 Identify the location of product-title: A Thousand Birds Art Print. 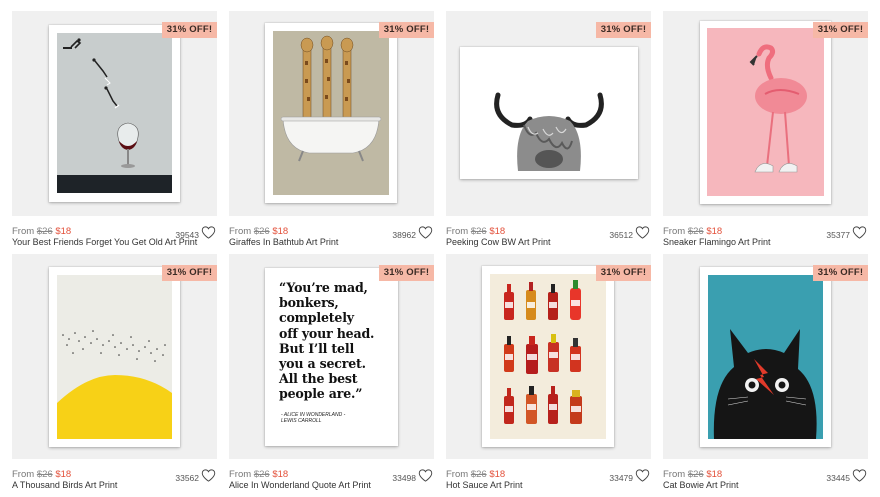
(64, 485).